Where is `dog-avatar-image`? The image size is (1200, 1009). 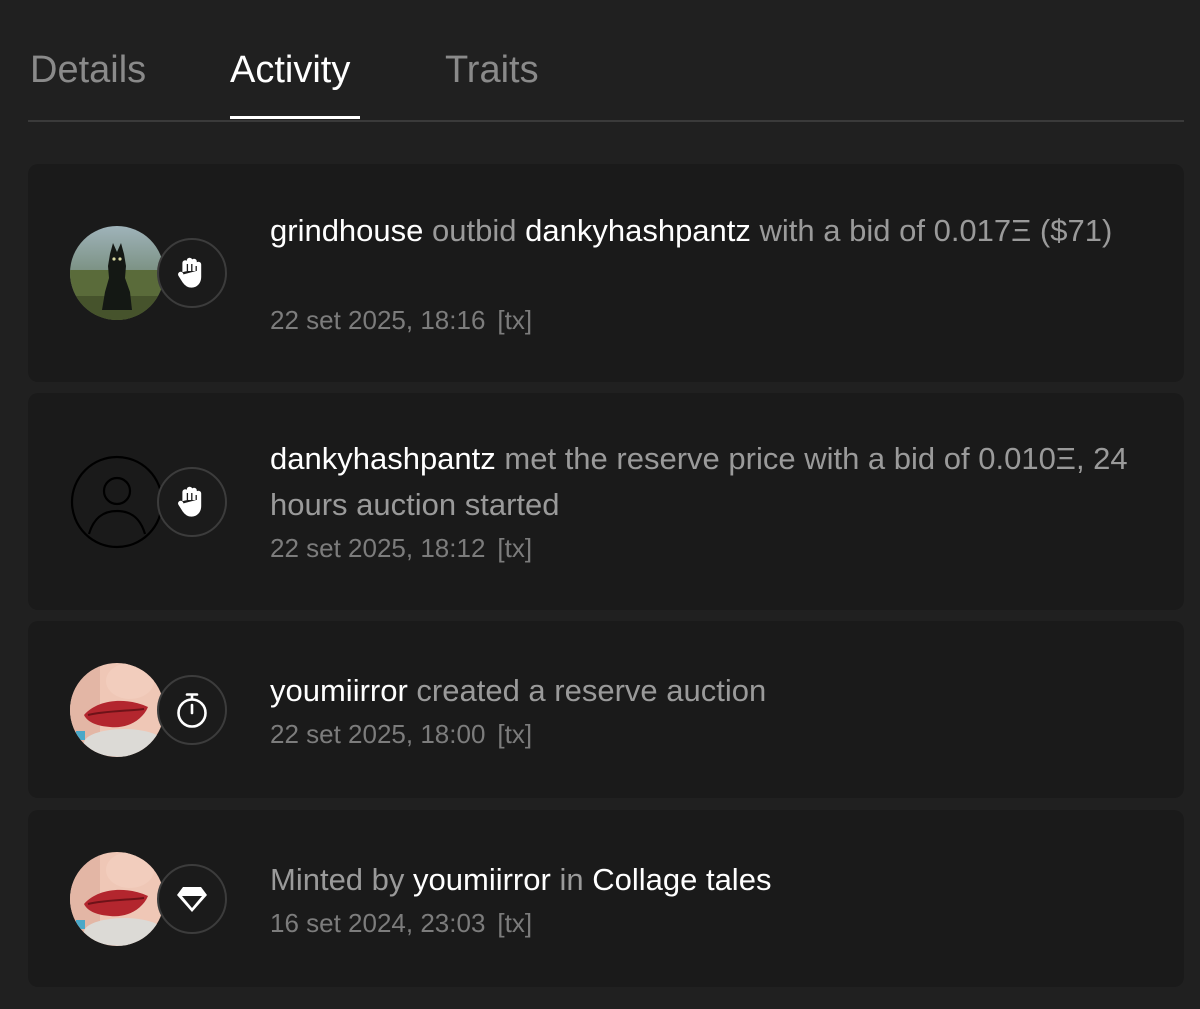
dog-avatar-image is located at coordinates (117, 273).